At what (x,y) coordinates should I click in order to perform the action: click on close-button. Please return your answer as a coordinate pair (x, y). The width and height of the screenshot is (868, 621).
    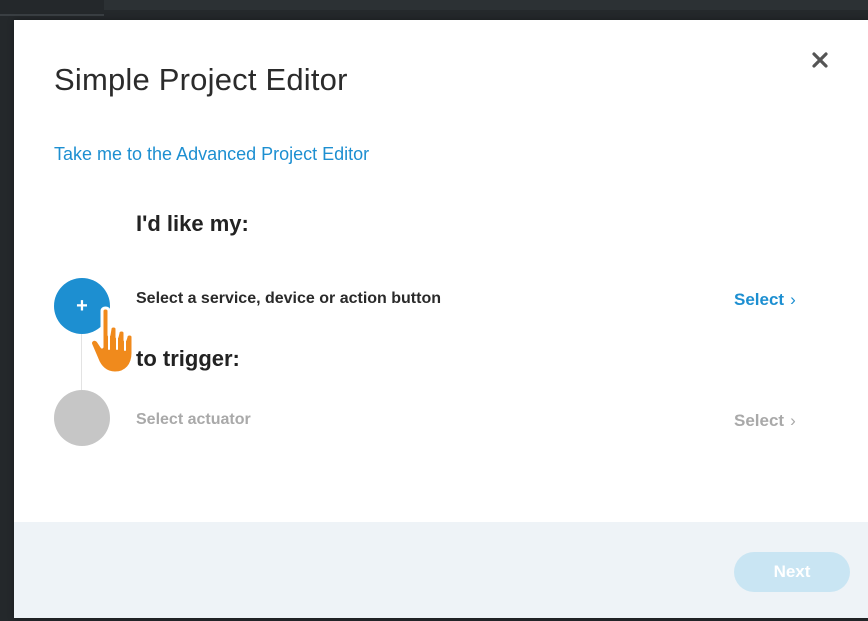
    Looking at the image, I should click on (820, 60).